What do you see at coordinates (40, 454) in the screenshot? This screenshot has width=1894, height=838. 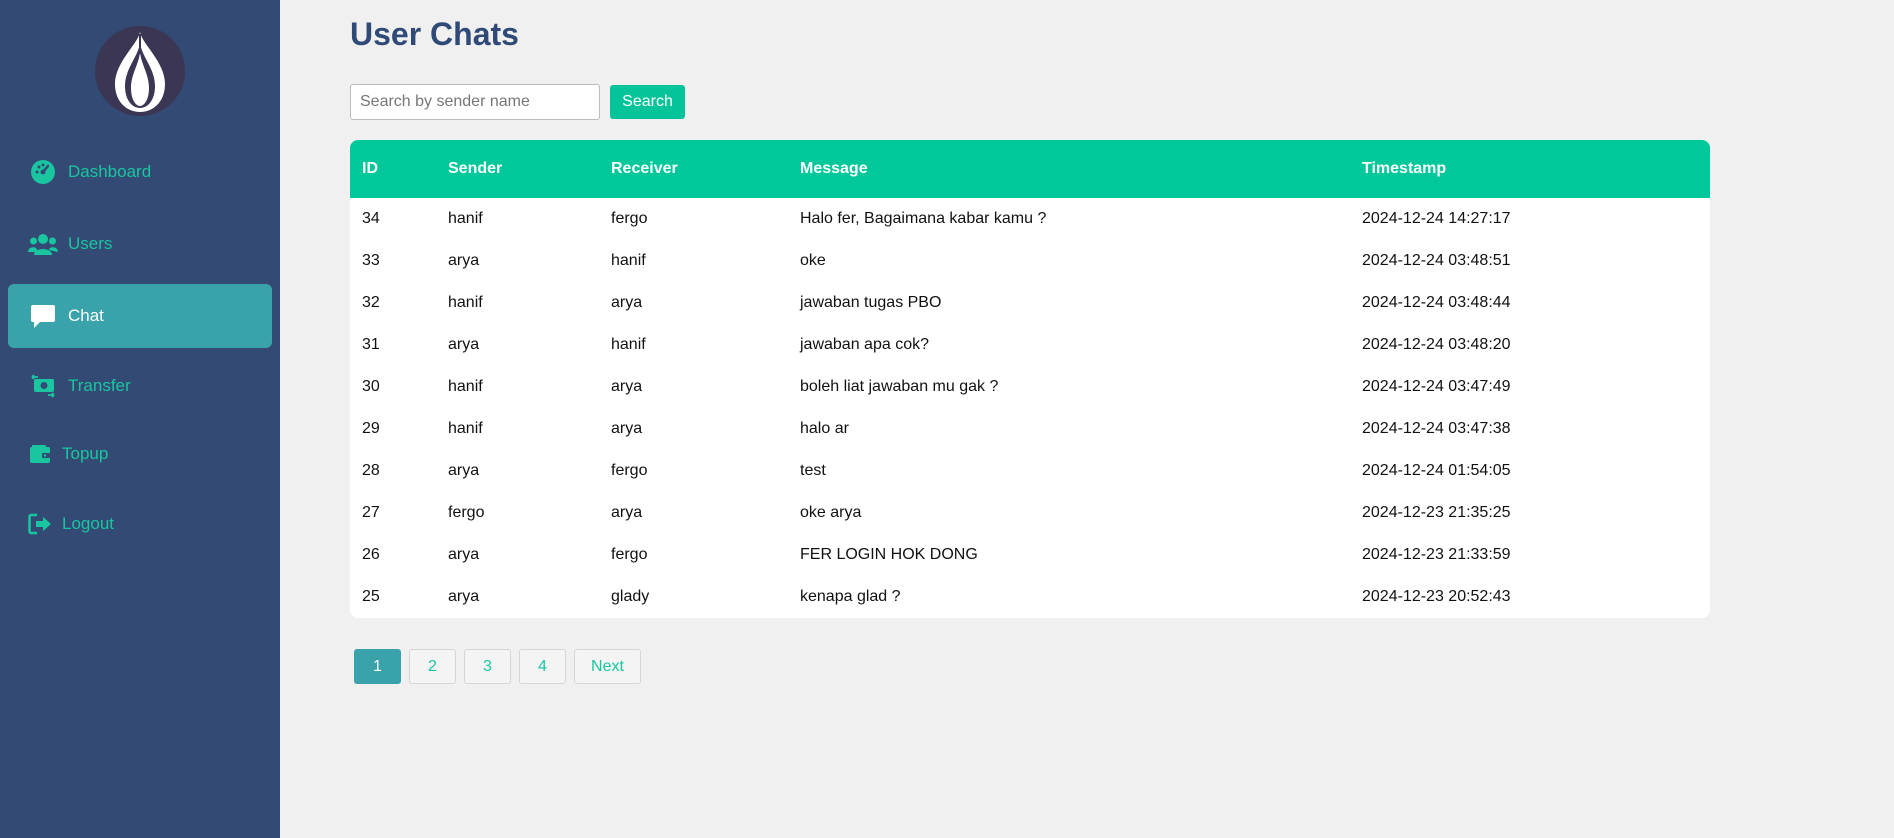 I see `wallet-icon` at bounding box center [40, 454].